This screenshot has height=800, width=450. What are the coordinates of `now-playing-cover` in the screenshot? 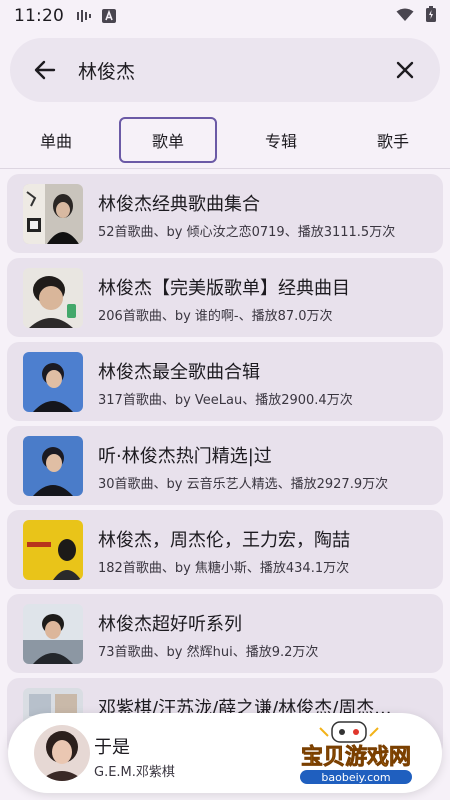 It's located at (62, 753).